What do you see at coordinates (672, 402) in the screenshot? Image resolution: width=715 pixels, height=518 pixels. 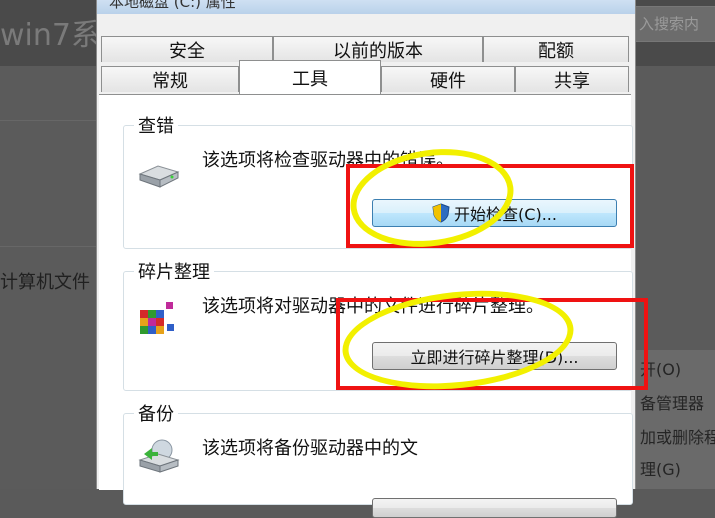 I see `context-menu-item: 备管理器` at bounding box center [672, 402].